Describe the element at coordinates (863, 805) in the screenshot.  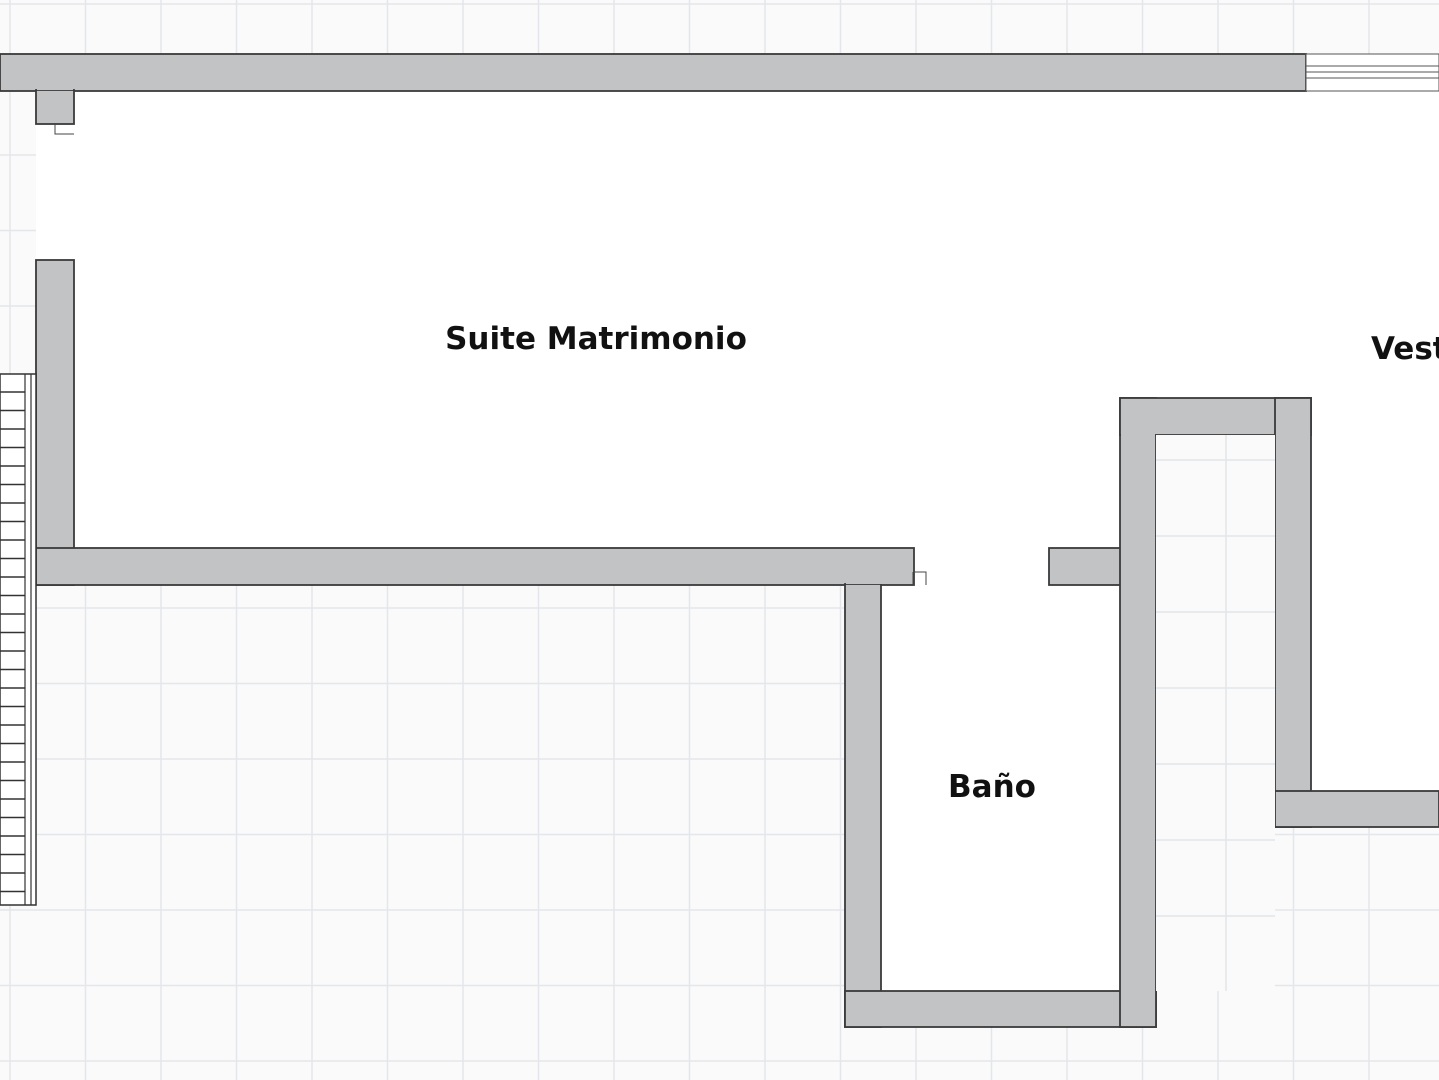
I see `wall-bano-left` at that location.